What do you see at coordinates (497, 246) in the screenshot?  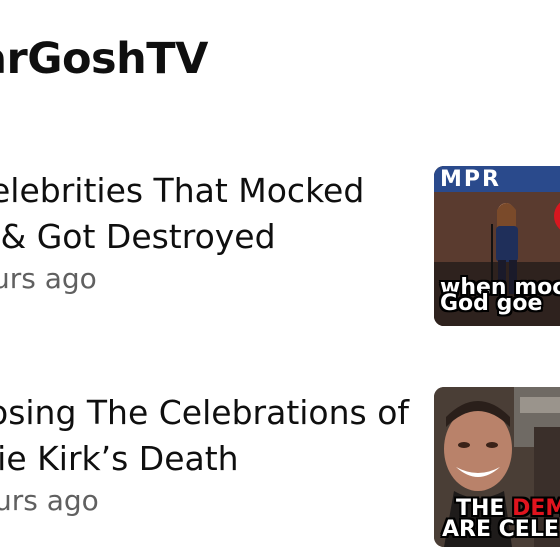 I see `video-thumbnail: MPR when moc God goe` at bounding box center [497, 246].